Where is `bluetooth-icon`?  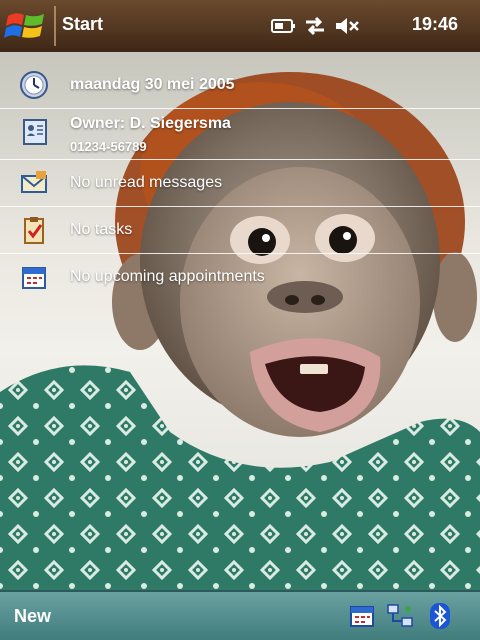 bluetooth-icon is located at coordinates (440, 616).